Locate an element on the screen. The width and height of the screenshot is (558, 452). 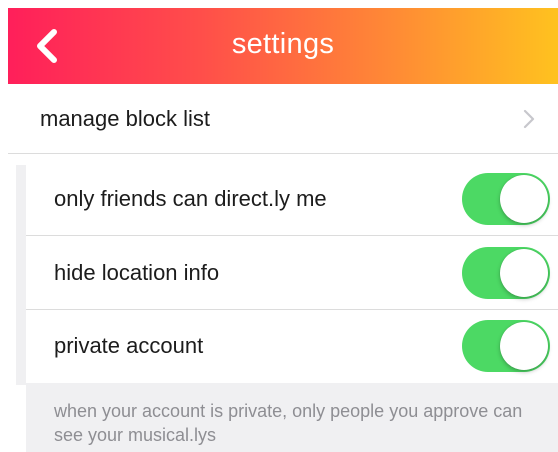
manage-block-list-label: manage block list is located at coordinates (125, 118).